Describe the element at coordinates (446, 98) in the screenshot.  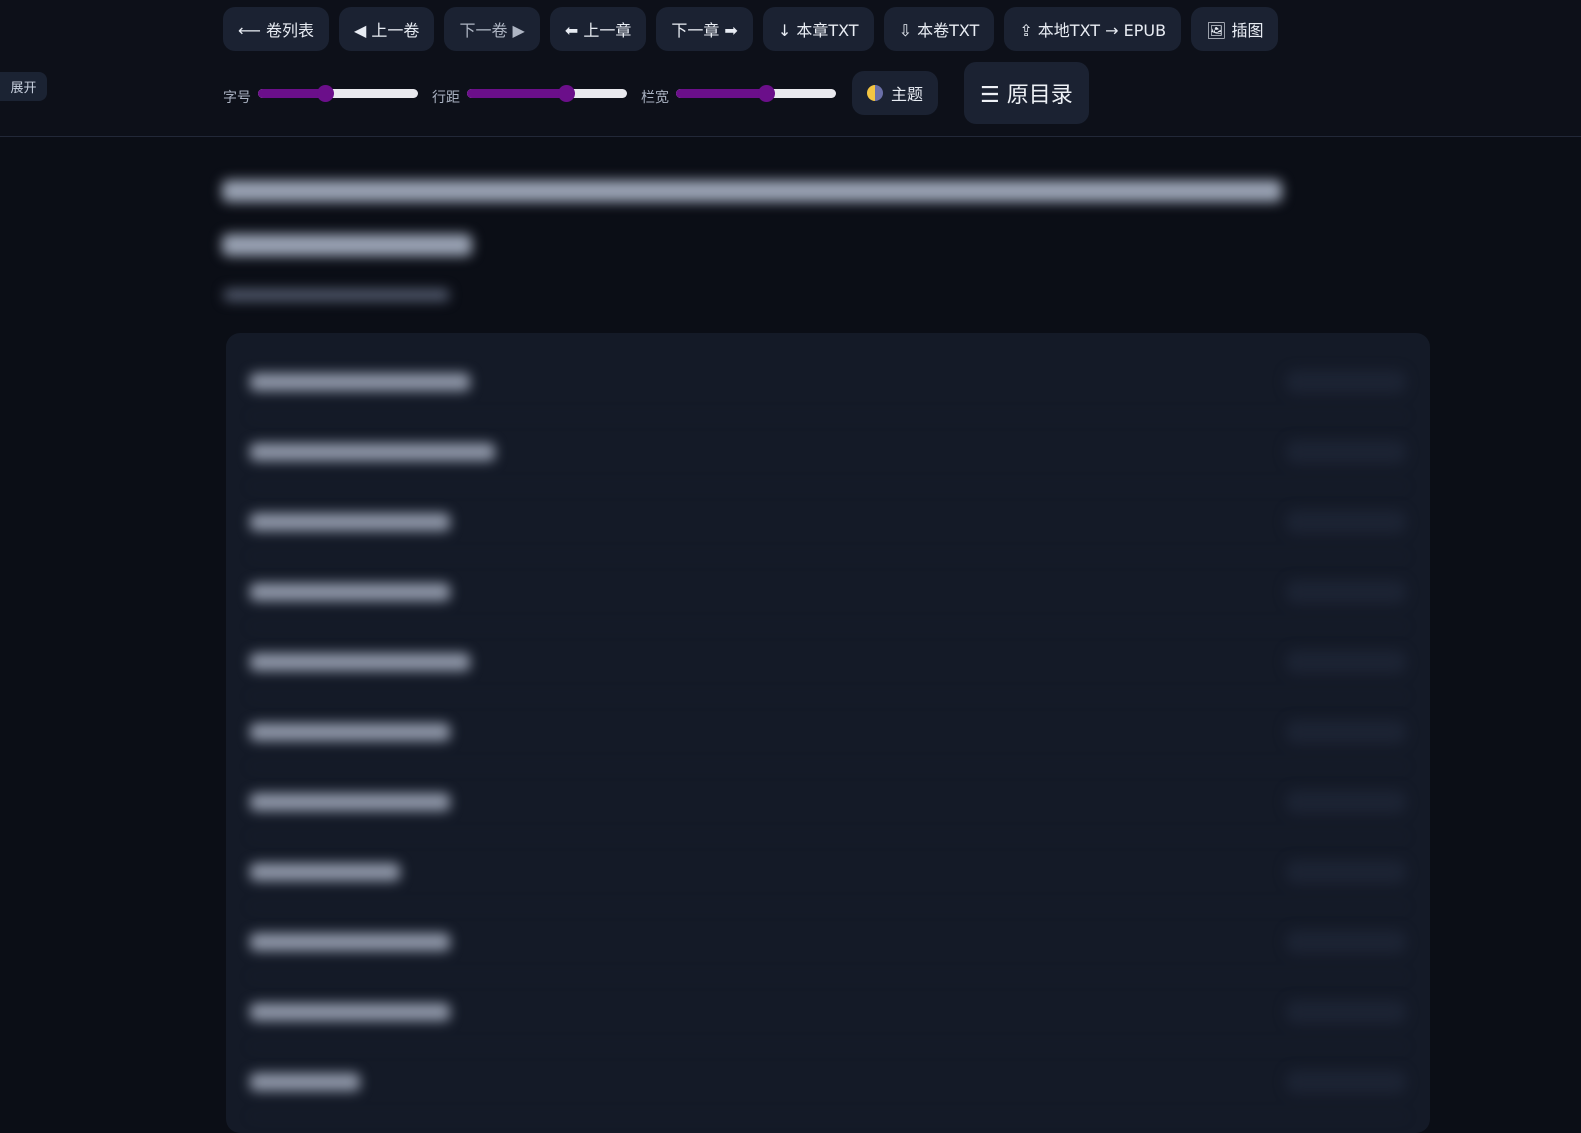
I see `line-height-label: 行距` at that location.